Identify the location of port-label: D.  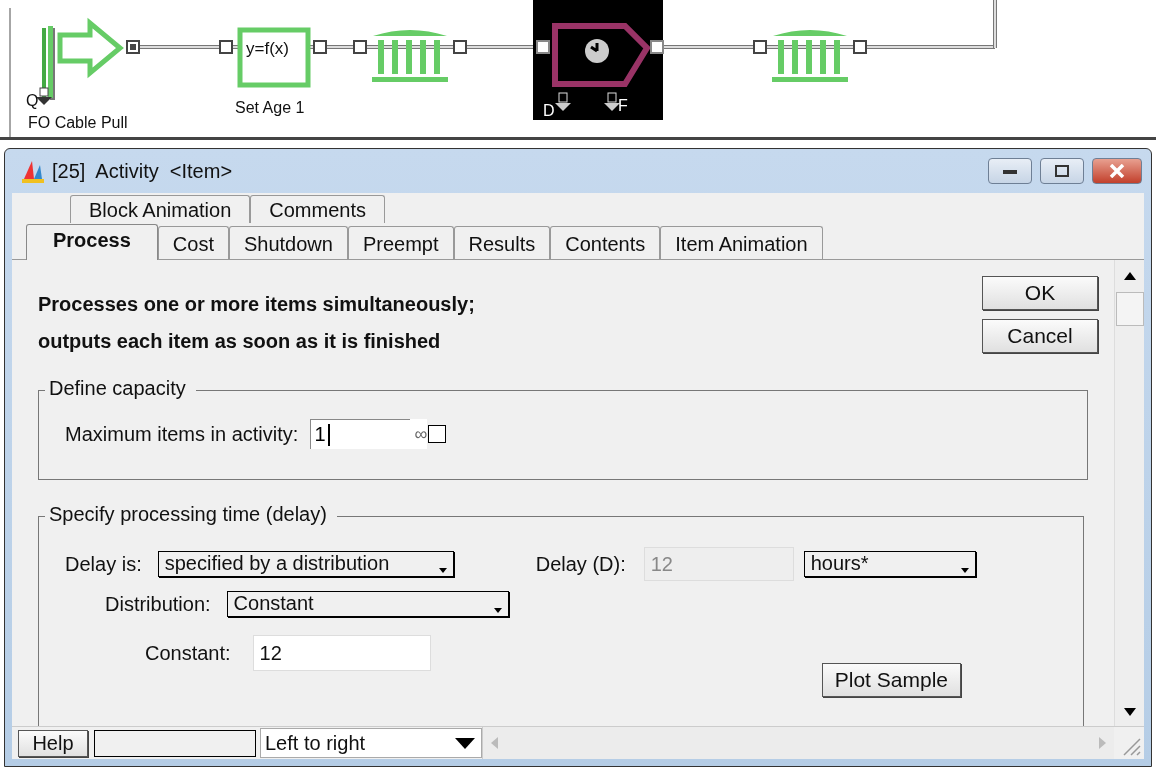
(549, 110).